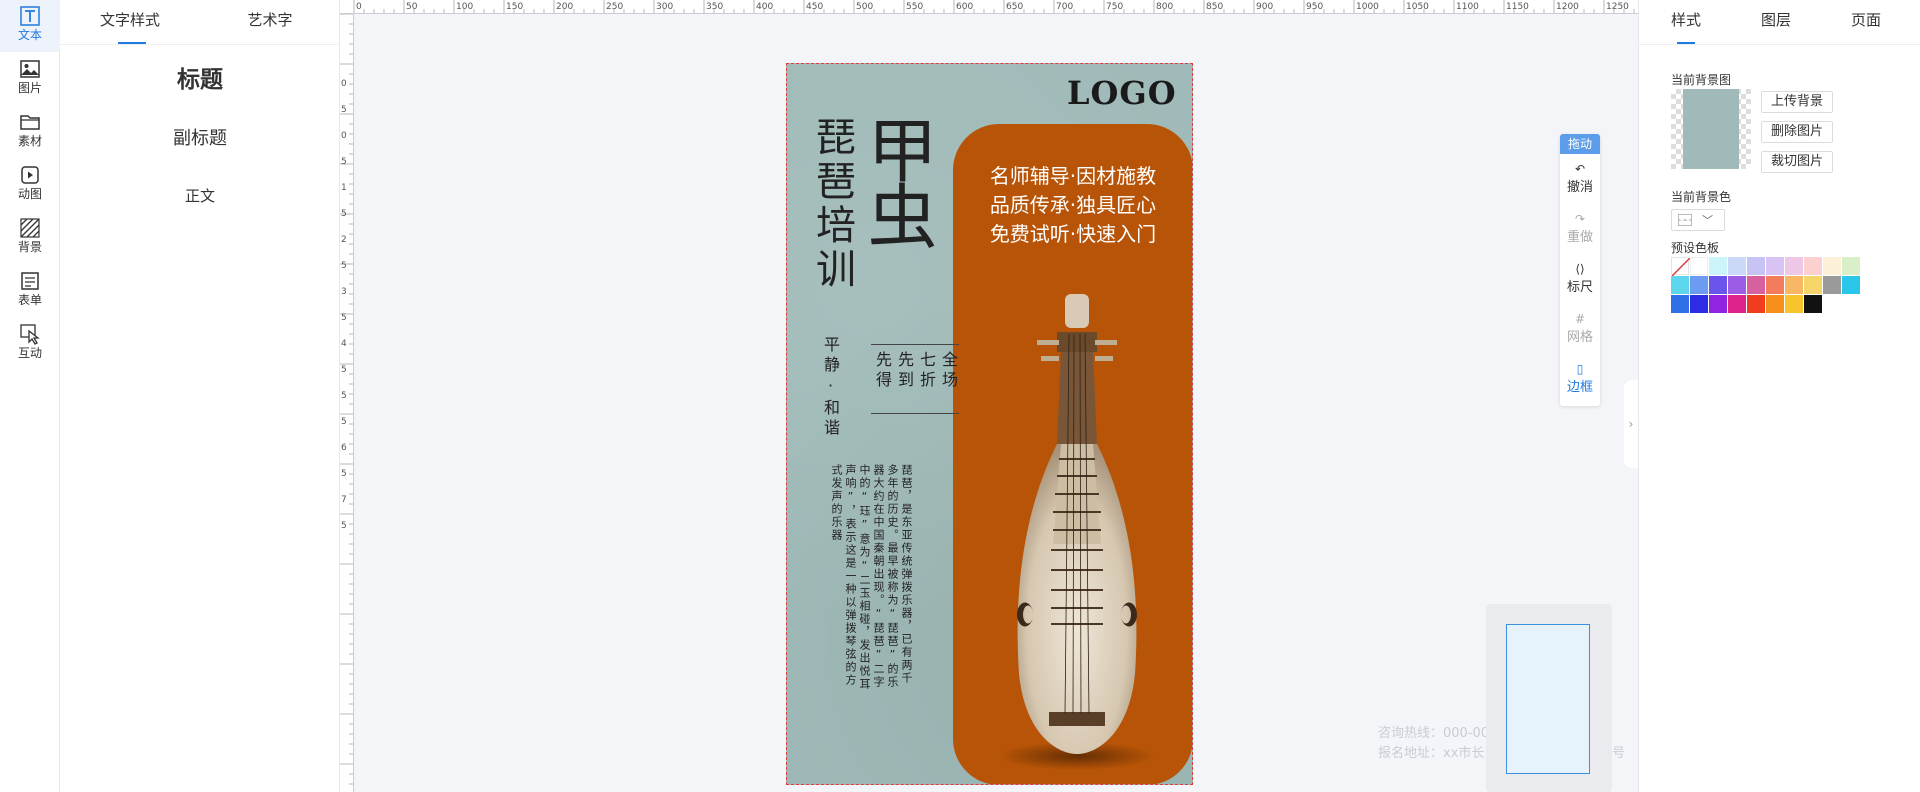 The height and width of the screenshot is (792, 1920). What do you see at coordinates (1264, 7) in the screenshot?
I see `ruler-tick-label: 900` at bounding box center [1264, 7].